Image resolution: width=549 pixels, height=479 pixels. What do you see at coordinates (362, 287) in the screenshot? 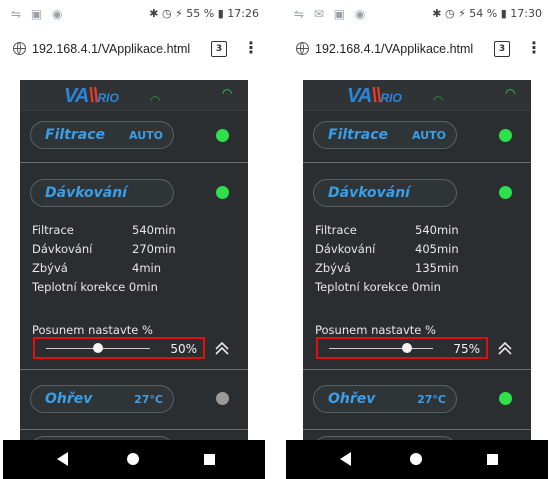
I see `info-key: Teplotní korekce` at bounding box center [362, 287].